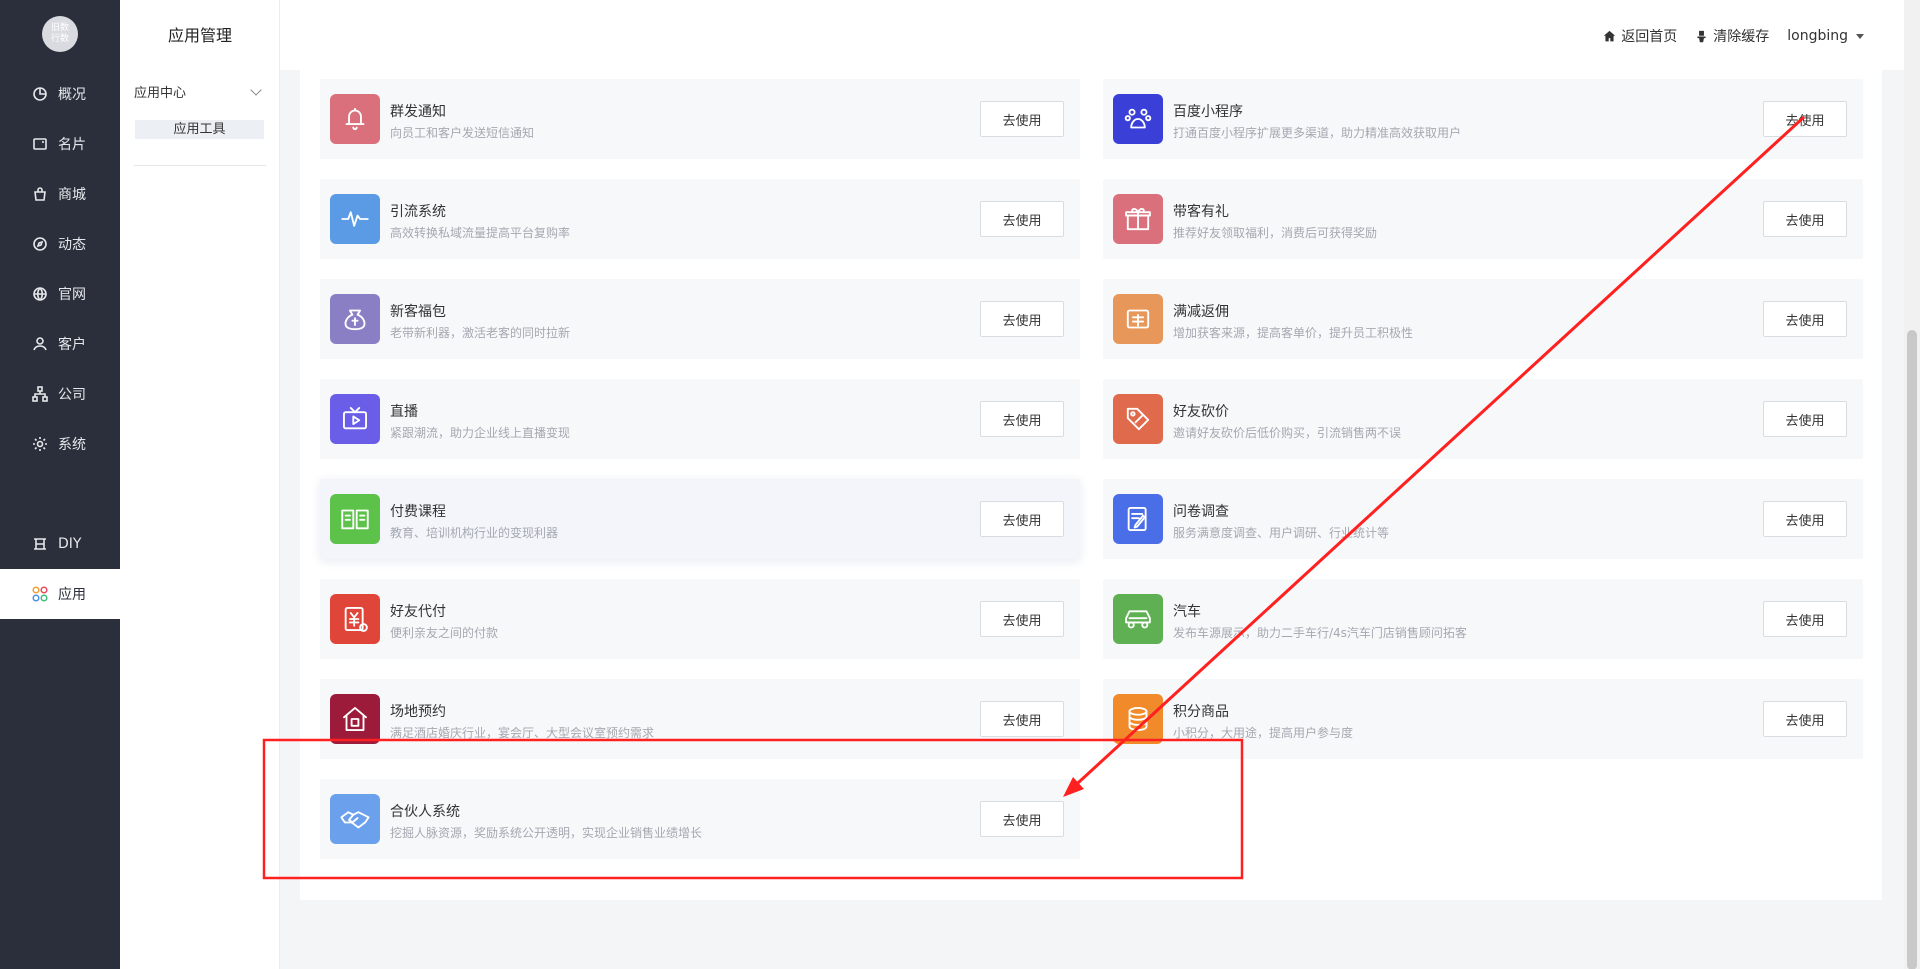 This screenshot has height=969, width=1920. I want to click on app-title: 百度小程序, so click(1208, 112).